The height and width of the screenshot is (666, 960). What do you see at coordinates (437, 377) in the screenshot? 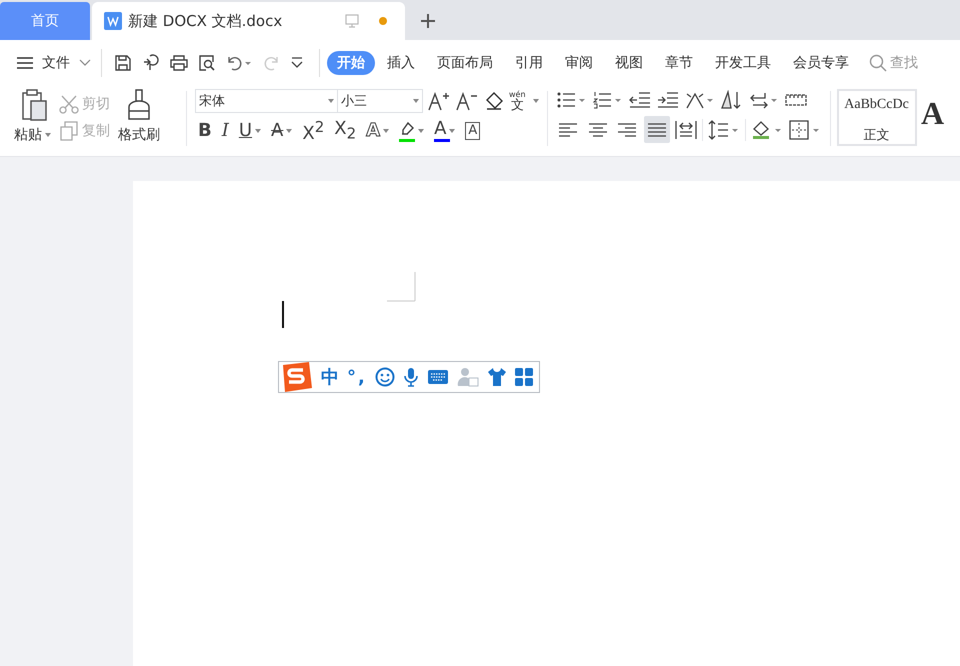
I see `keyboard-icon` at bounding box center [437, 377].